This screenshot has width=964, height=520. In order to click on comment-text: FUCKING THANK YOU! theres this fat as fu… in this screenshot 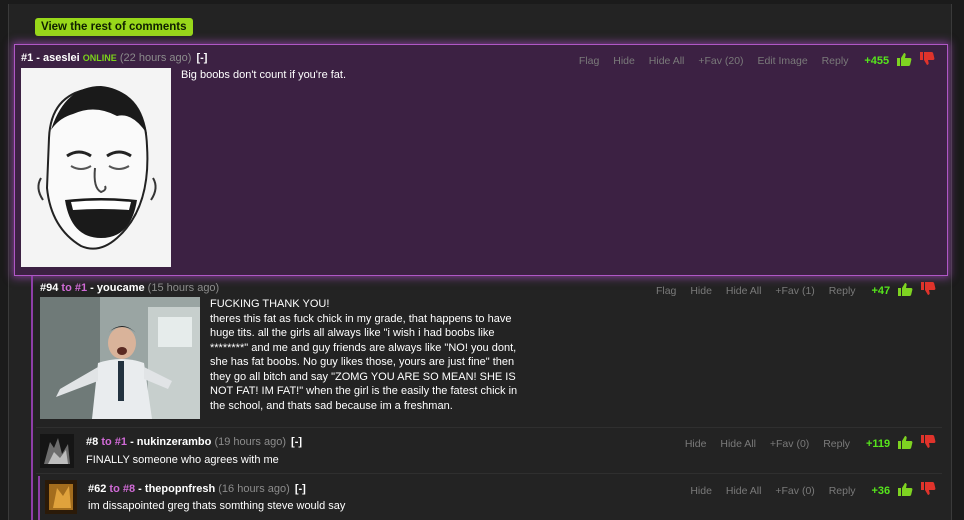, I will do `click(364, 355)`.